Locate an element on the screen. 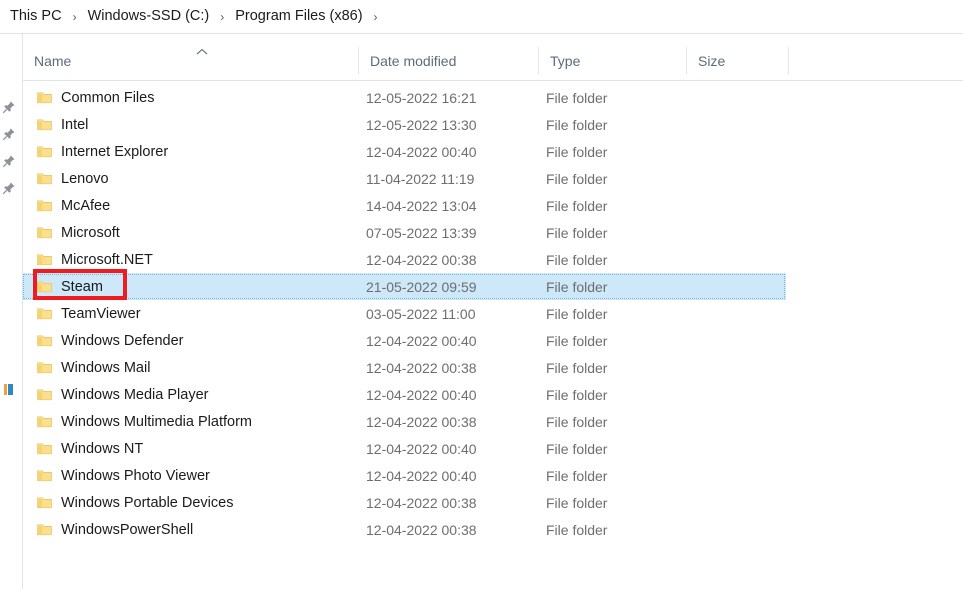 The height and width of the screenshot is (589, 963). table-row: McAfee 14-04-2022 13:04 File folder is located at coordinates (404, 205).